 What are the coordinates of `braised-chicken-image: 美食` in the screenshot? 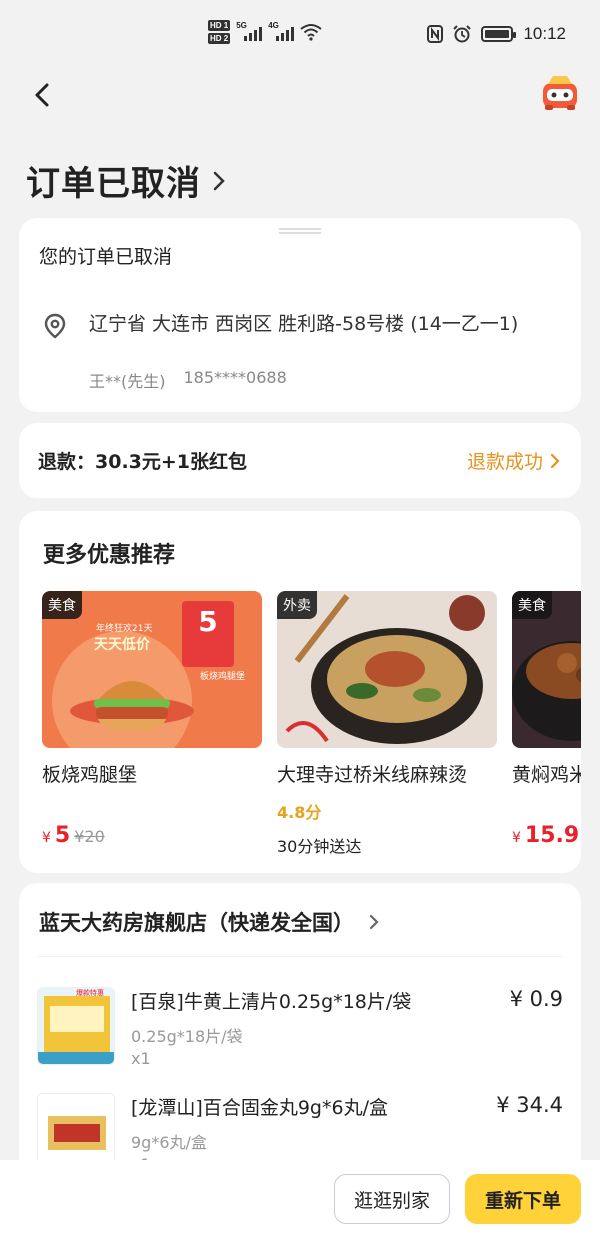 It's located at (546, 669).